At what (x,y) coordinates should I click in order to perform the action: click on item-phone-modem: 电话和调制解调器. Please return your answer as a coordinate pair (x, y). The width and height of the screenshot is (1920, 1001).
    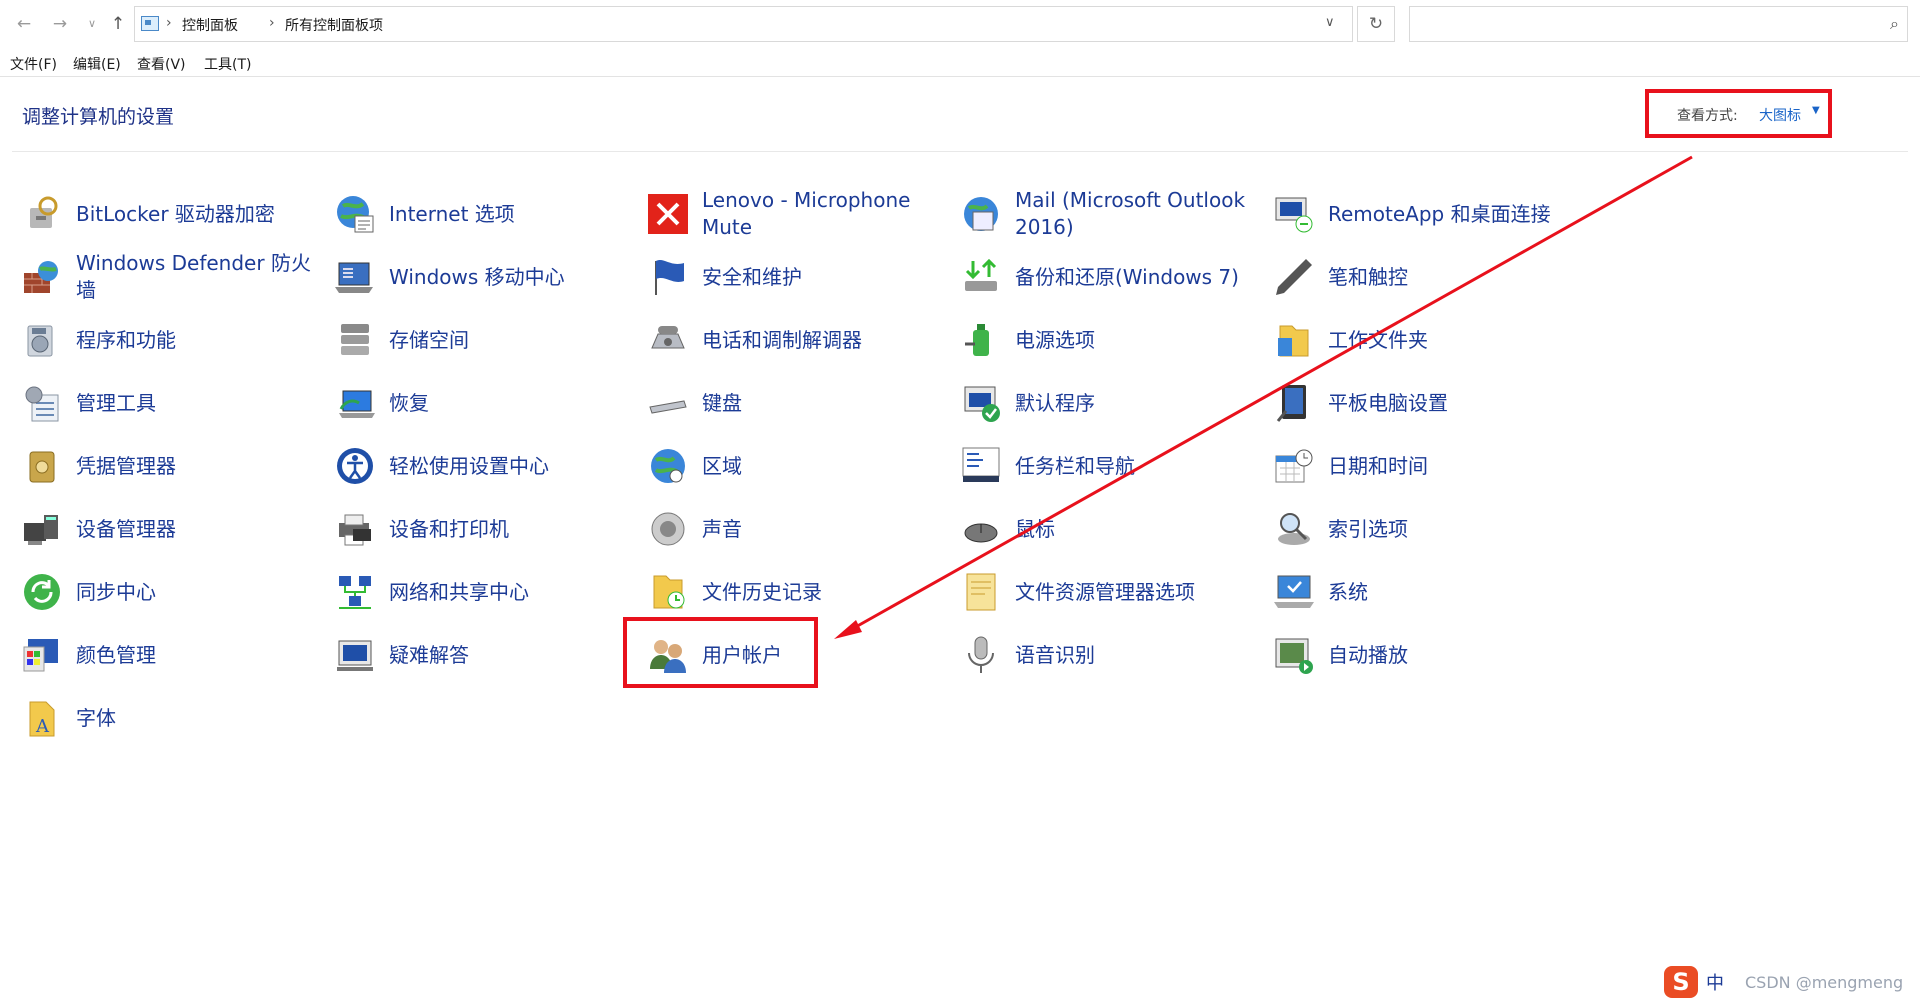
    Looking at the image, I should click on (798, 340).